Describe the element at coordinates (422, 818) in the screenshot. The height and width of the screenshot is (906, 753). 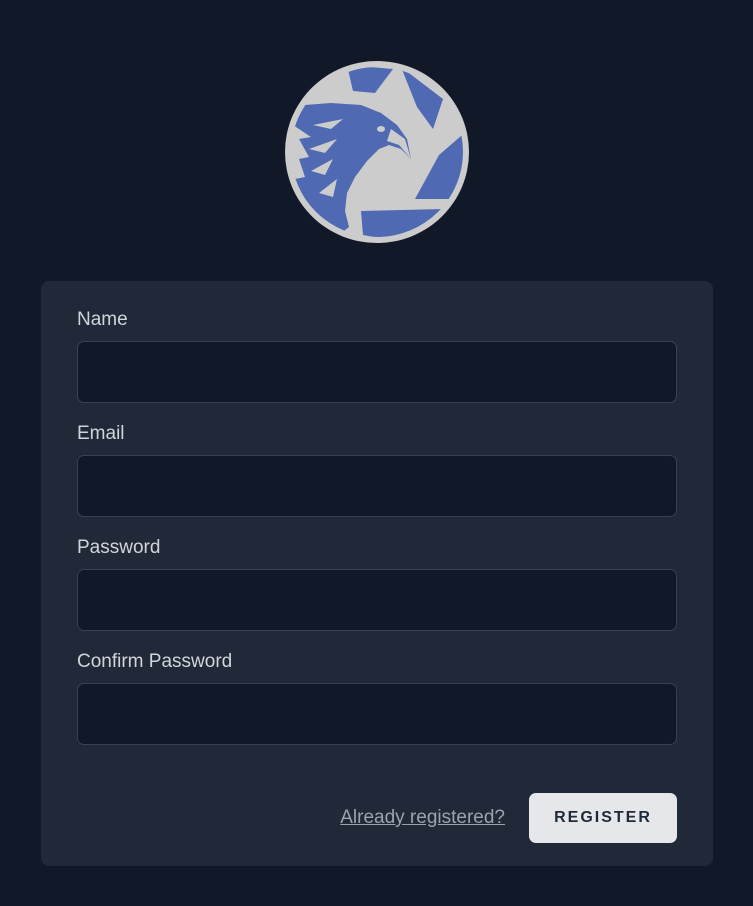
I see `already-registered-link: Already registered?` at that location.